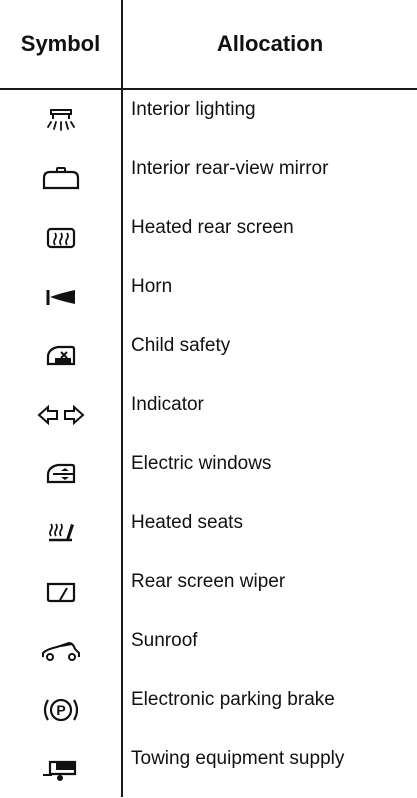  Describe the element at coordinates (60, 119) in the screenshot. I see `interior-lighting-icon` at that location.